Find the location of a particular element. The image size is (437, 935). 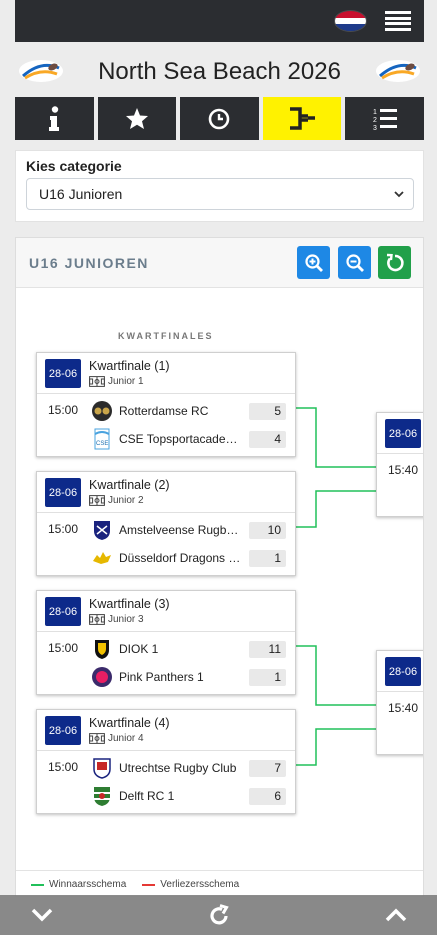

team-name: Amstelveense Rugby Club is located at coordinates (181, 530).